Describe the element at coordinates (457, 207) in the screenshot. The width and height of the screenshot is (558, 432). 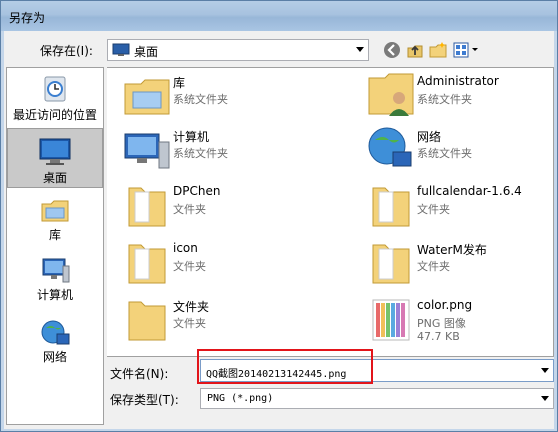
I see `list-item-folder: fullcalendar-1.6.4 文件夹` at that location.